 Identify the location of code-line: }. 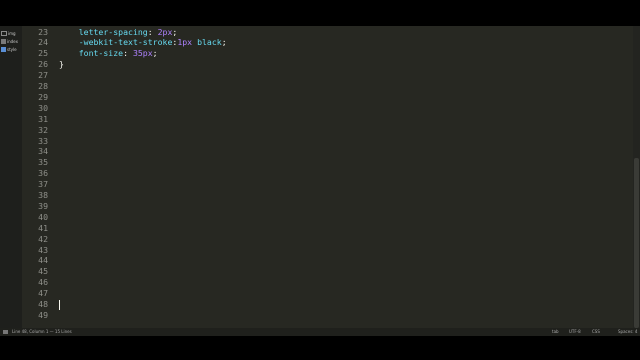
(61, 64).